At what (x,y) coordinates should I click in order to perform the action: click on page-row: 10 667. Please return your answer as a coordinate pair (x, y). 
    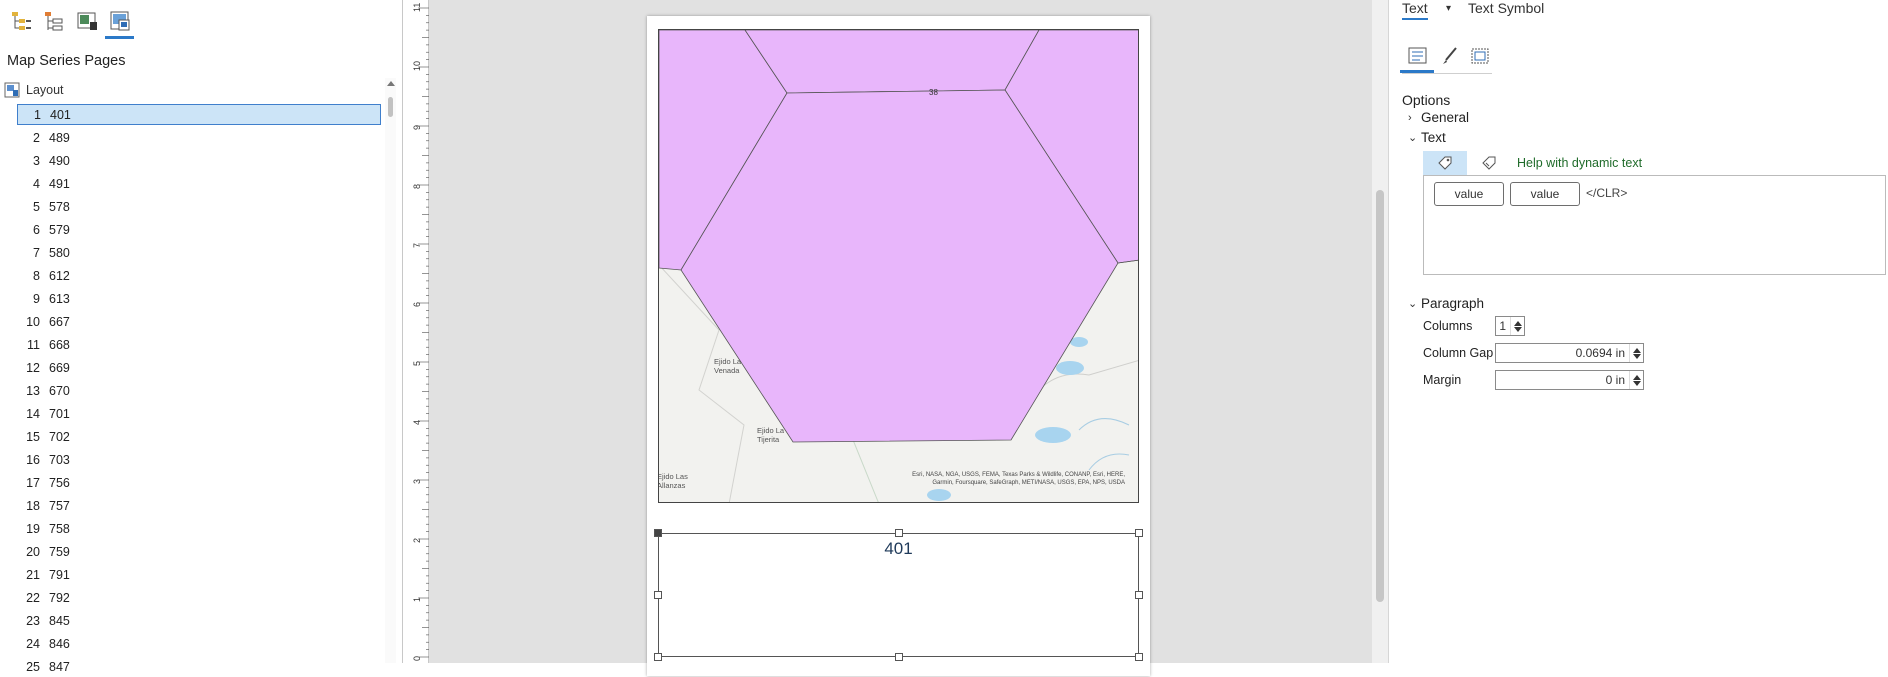
    Looking at the image, I should click on (199, 321).